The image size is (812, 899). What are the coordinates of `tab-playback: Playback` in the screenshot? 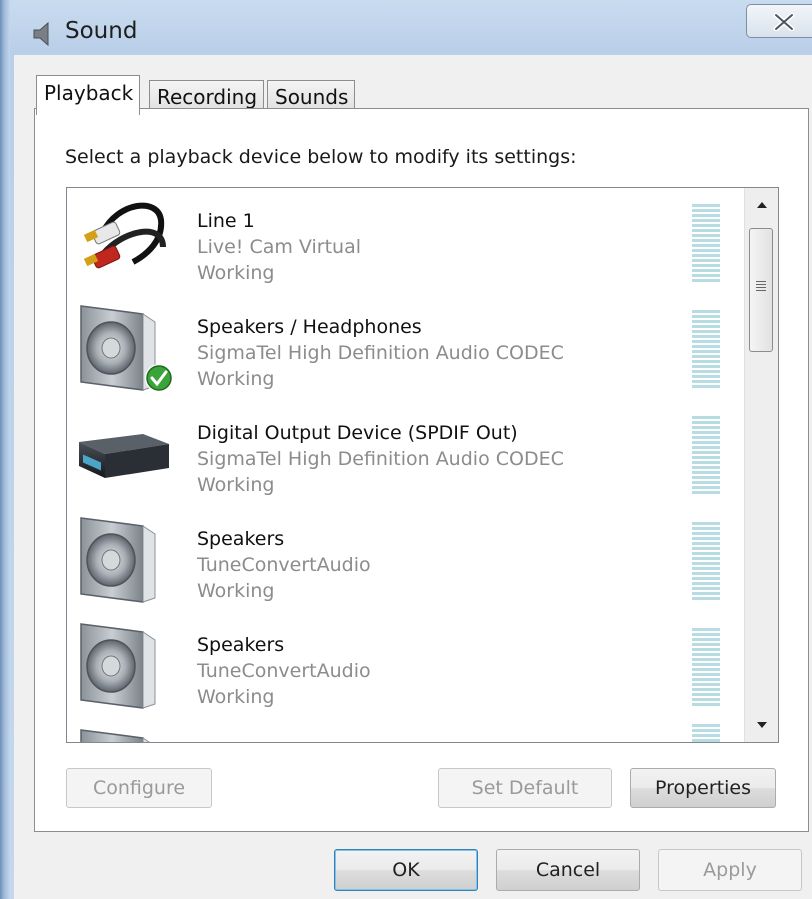 It's located at (88, 95).